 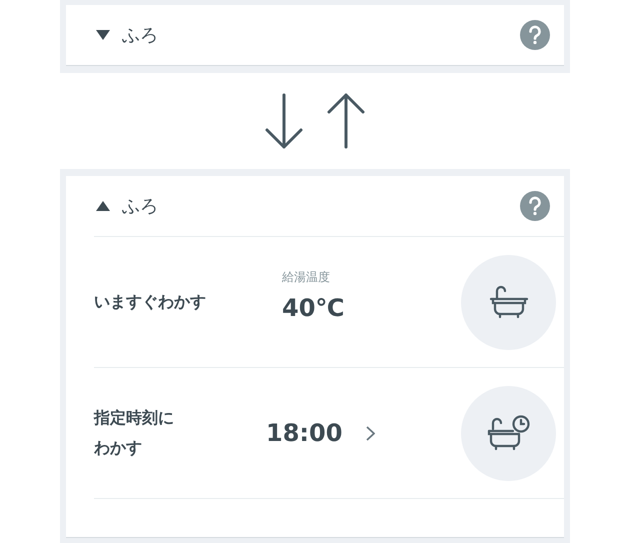 What do you see at coordinates (306, 277) in the screenshot?
I see `temperature-caption: 給湯温度` at bounding box center [306, 277].